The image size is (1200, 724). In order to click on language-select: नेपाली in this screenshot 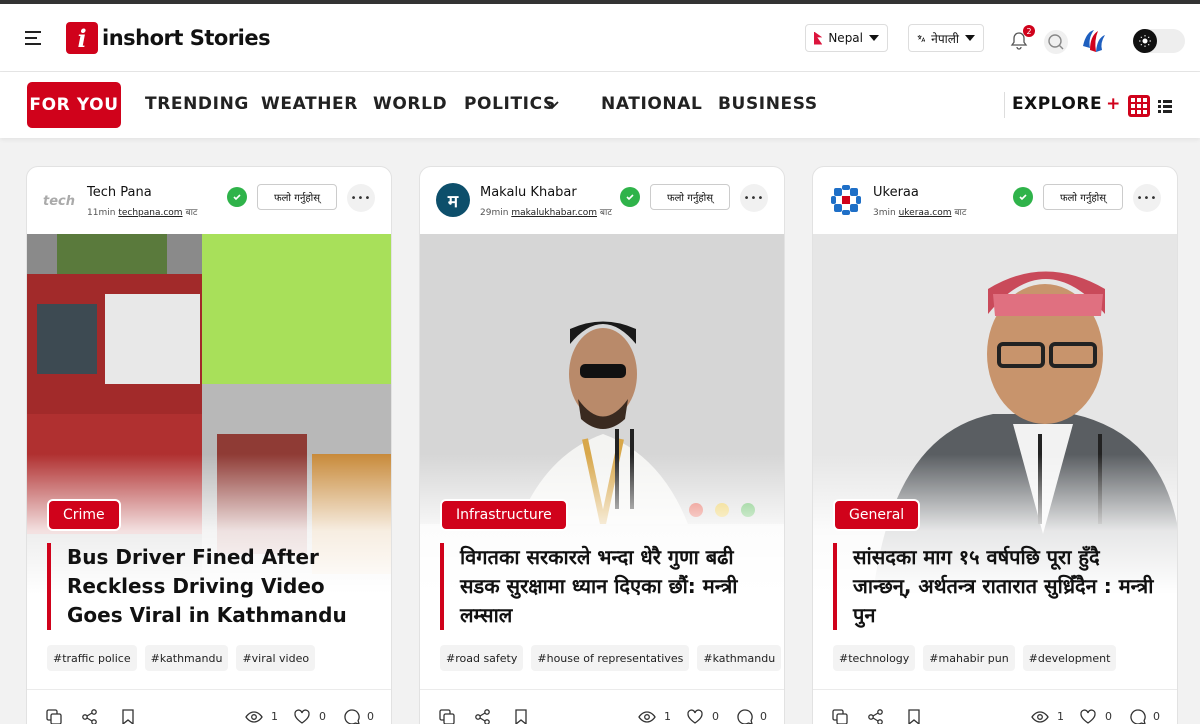, I will do `click(946, 38)`.